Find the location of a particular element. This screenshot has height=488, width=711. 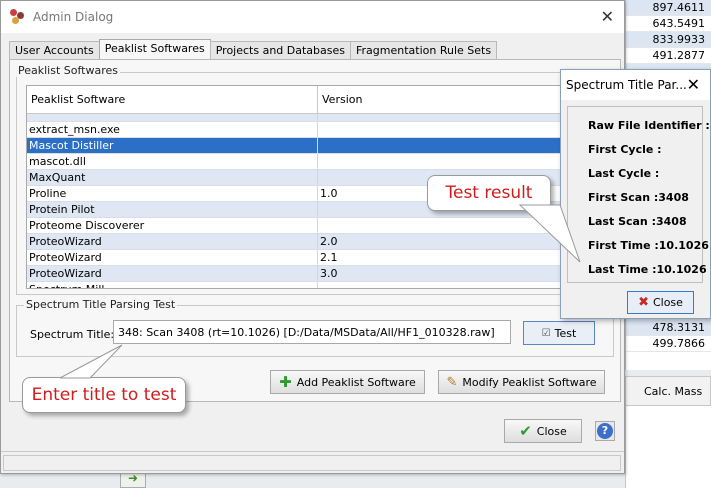

popup-close-label: Close is located at coordinates (667, 302).